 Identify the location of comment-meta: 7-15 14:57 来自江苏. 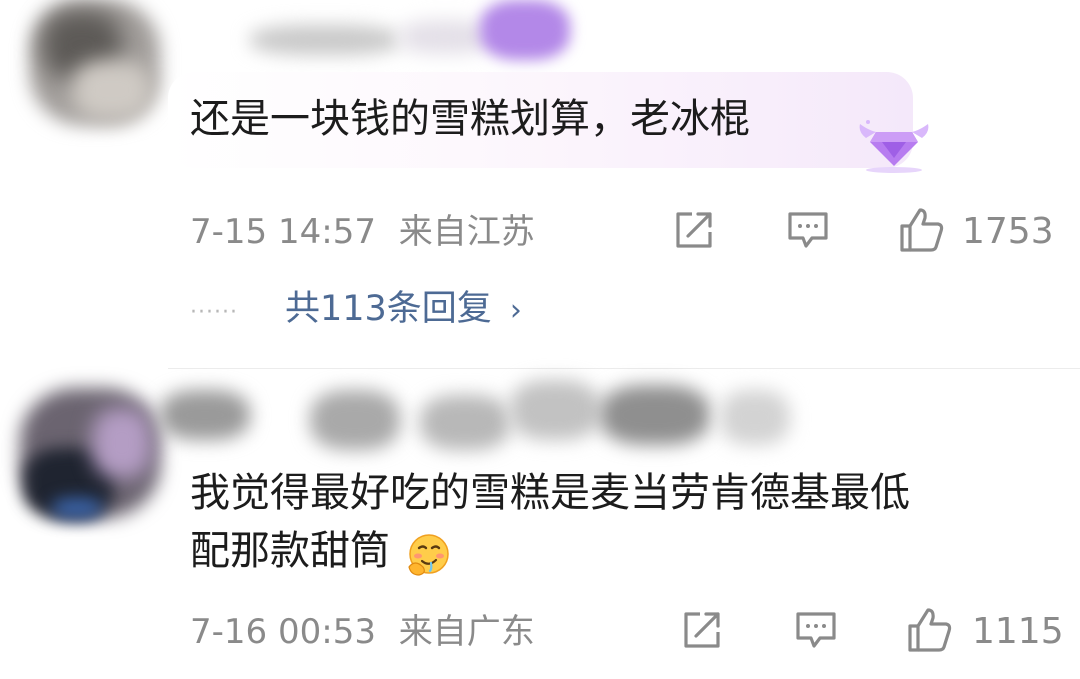
(362, 232).